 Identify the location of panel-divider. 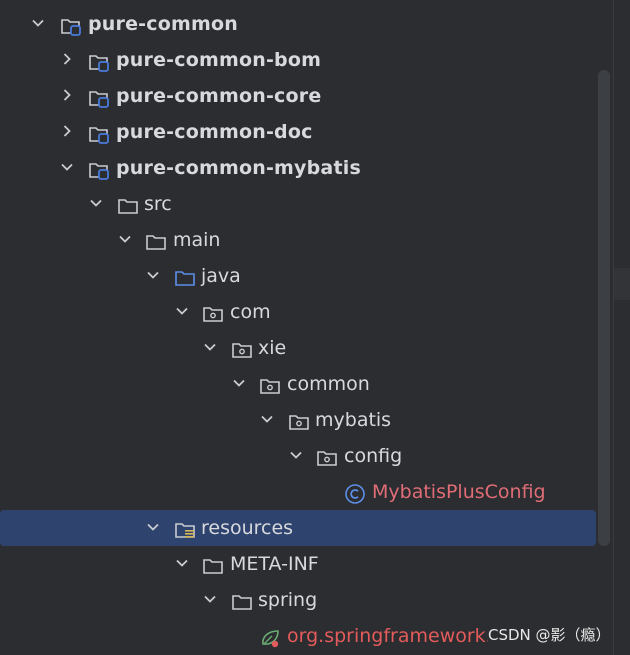
(613, 327).